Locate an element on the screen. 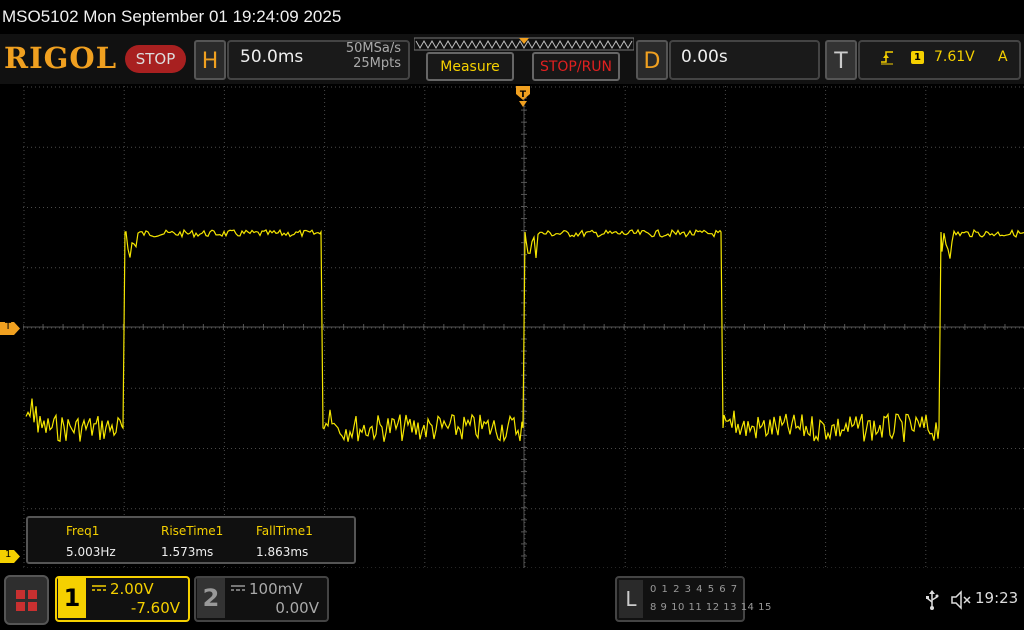  acquisition-info: 50MSa/s 25Mpts is located at coordinates (367, 56).